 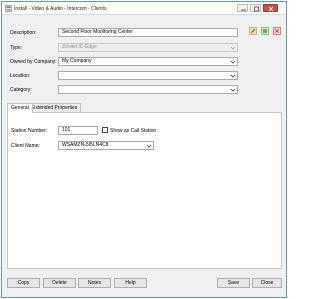 What do you see at coordinates (267, 283) in the screenshot?
I see `close-button: Close` at bounding box center [267, 283].